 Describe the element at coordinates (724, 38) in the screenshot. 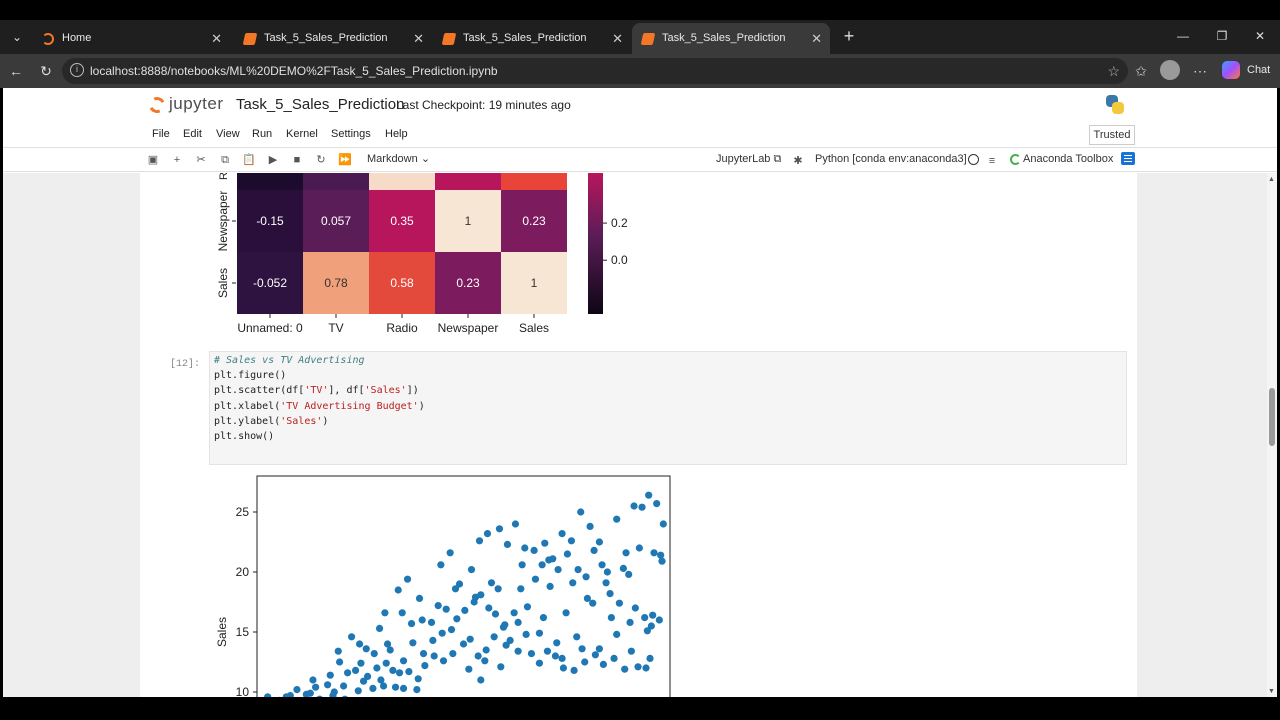

I see `browser-tab-label: Task_5_Sales_Prediction` at that location.